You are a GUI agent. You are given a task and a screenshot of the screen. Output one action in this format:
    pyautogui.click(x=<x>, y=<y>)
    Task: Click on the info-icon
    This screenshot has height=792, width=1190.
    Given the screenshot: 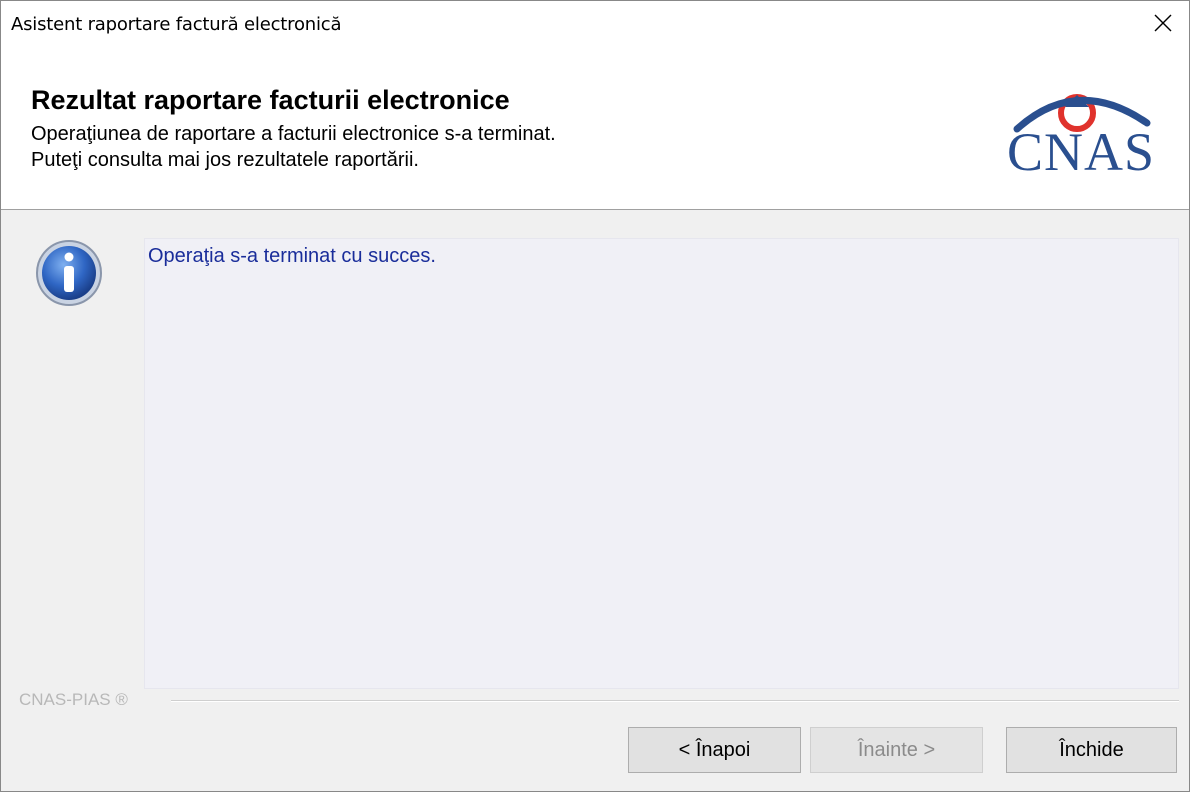 What is the action you would take?
    pyautogui.click(x=69, y=273)
    